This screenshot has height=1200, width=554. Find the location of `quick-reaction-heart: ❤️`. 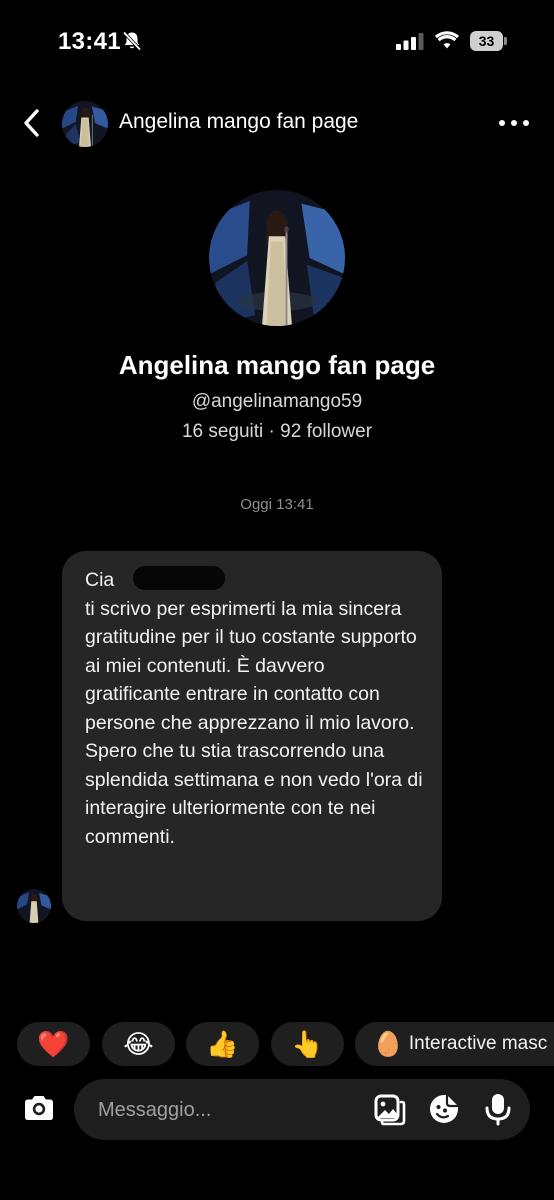

quick-reaction-heart: ❤️ is located at coordinates (53, 1044).